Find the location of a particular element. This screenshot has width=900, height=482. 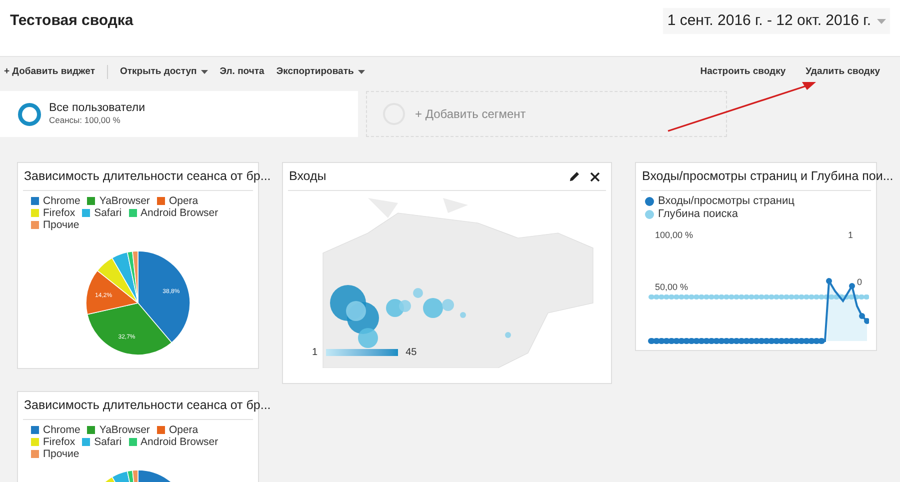

toolbar-button: Эл. почта is located at coordinates (242, 72).